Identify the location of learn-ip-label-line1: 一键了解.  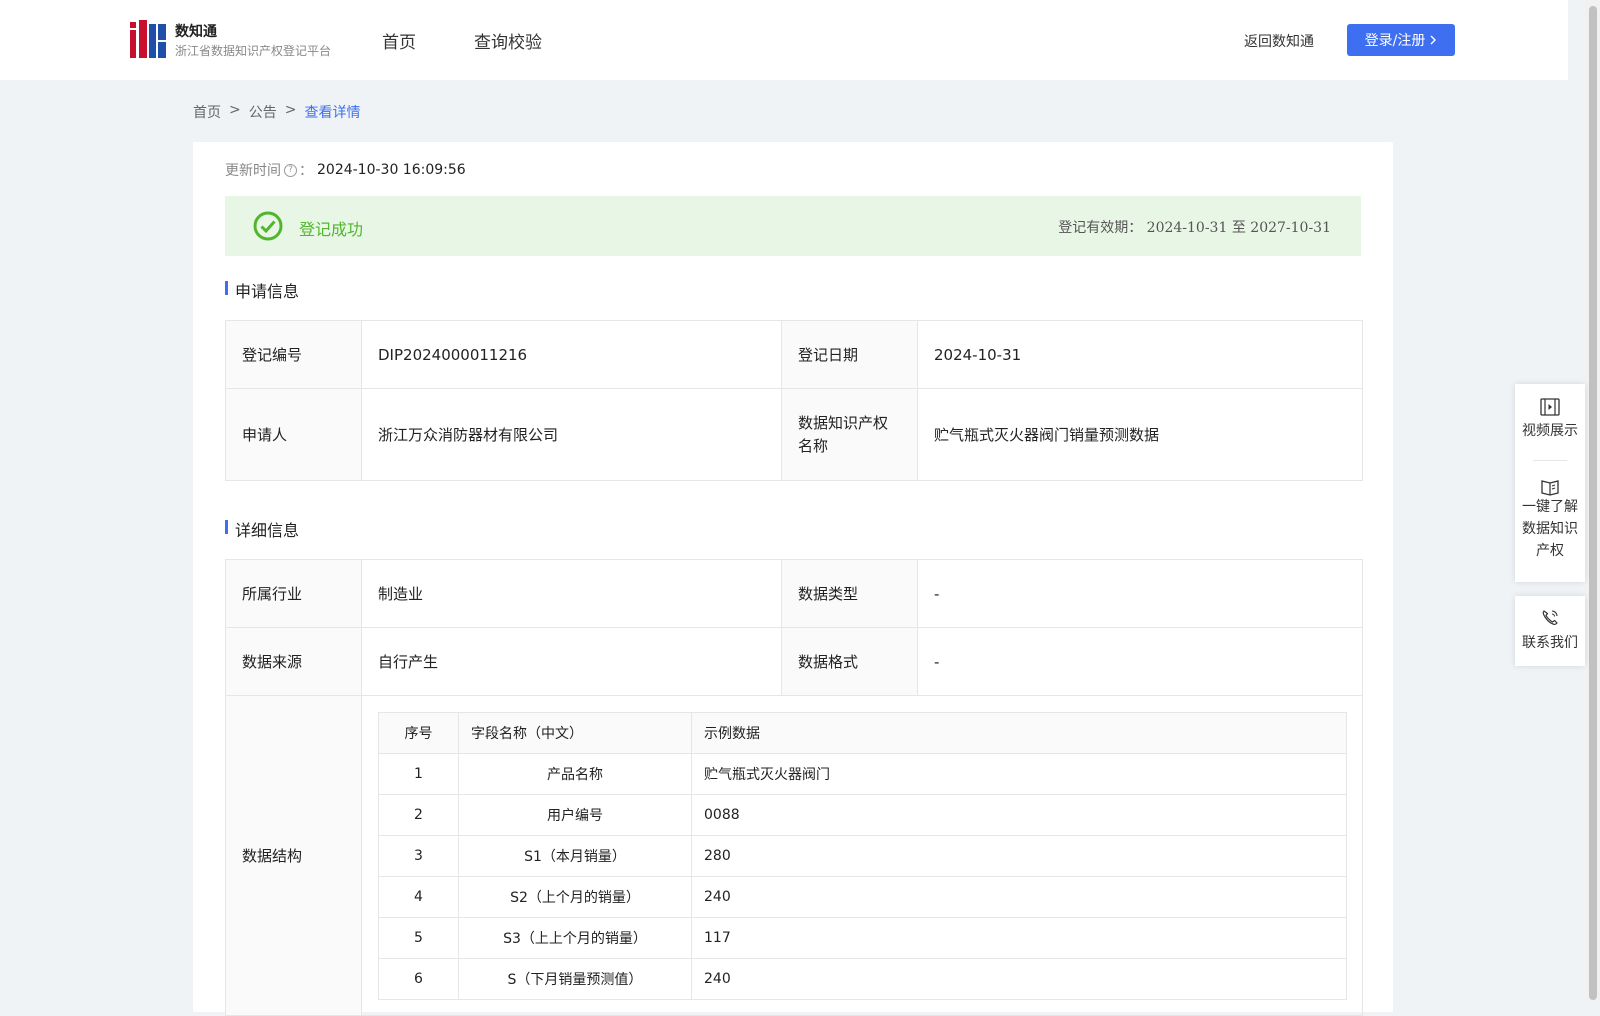
(1550, 507).